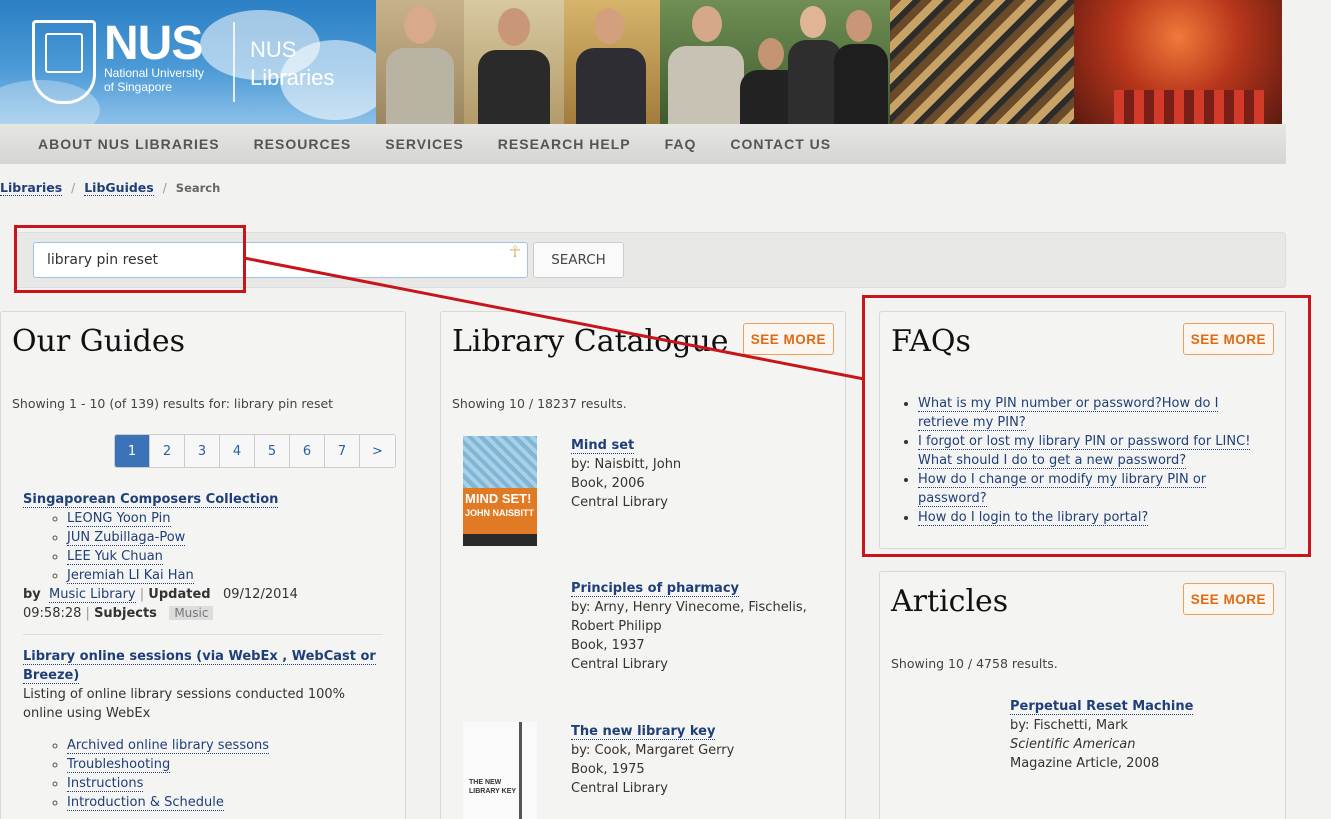 The width and height of the screenshot is (1331, 819). What do you see at coordinates (643, 732) in the screenshot?
I see `catalogue-item-title: The new library key` at bounding box center [643, 732].